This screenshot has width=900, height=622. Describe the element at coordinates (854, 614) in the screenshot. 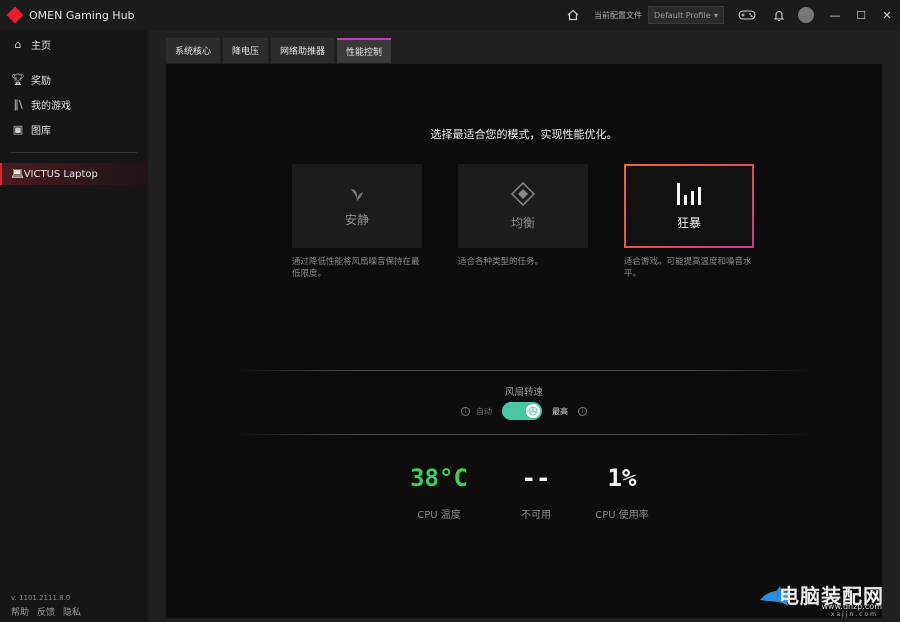

I see `watermark-sub: xajjn.com` at that location.